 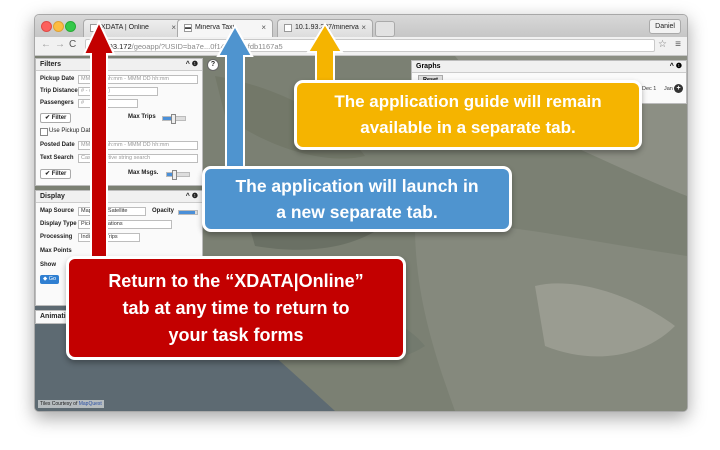 I want to click on graph-axis-label-dec: Dec 1, so click(x=649, y=89).